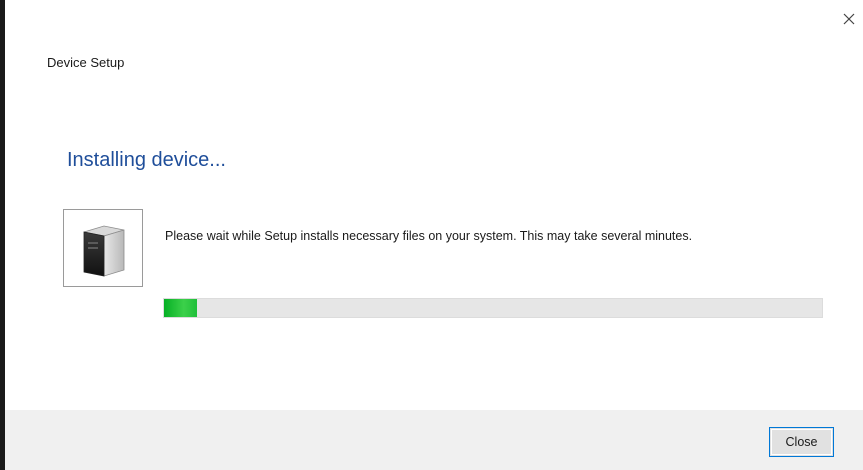 This screenshot has width=863, height=470. What do you see at coordinates (104, 251) in the screenshot?
I see `device-icon` at bounding box center [104, 251].